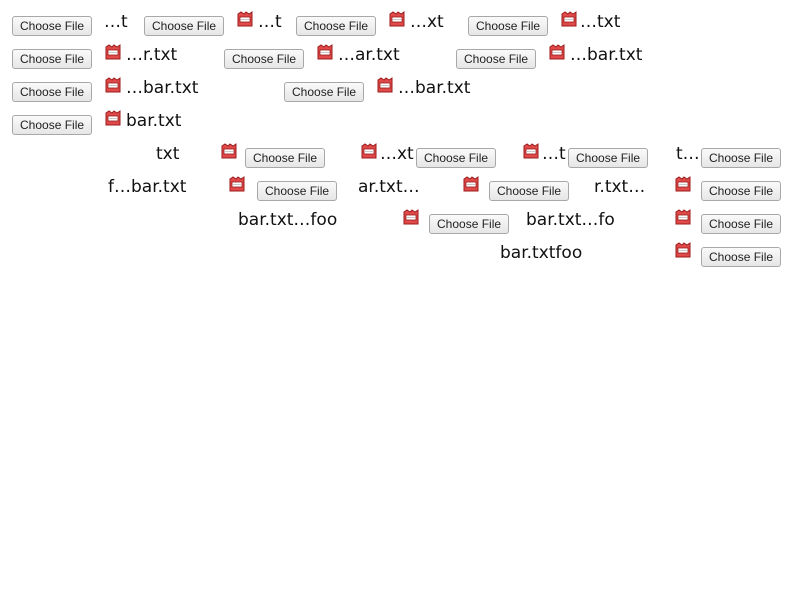 This screenshot has height=600, width=800. Describe the element at coordinates (600, 22) in the screenshot. I see `file-name-label: …txt` at that location.